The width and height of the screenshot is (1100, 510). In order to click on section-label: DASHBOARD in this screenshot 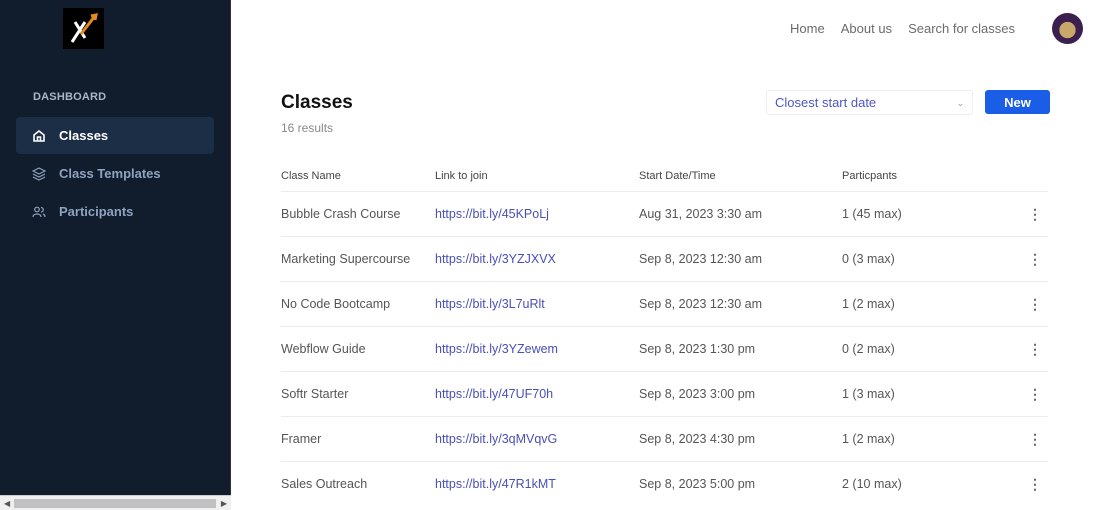, I will do `click(70, 97)`.